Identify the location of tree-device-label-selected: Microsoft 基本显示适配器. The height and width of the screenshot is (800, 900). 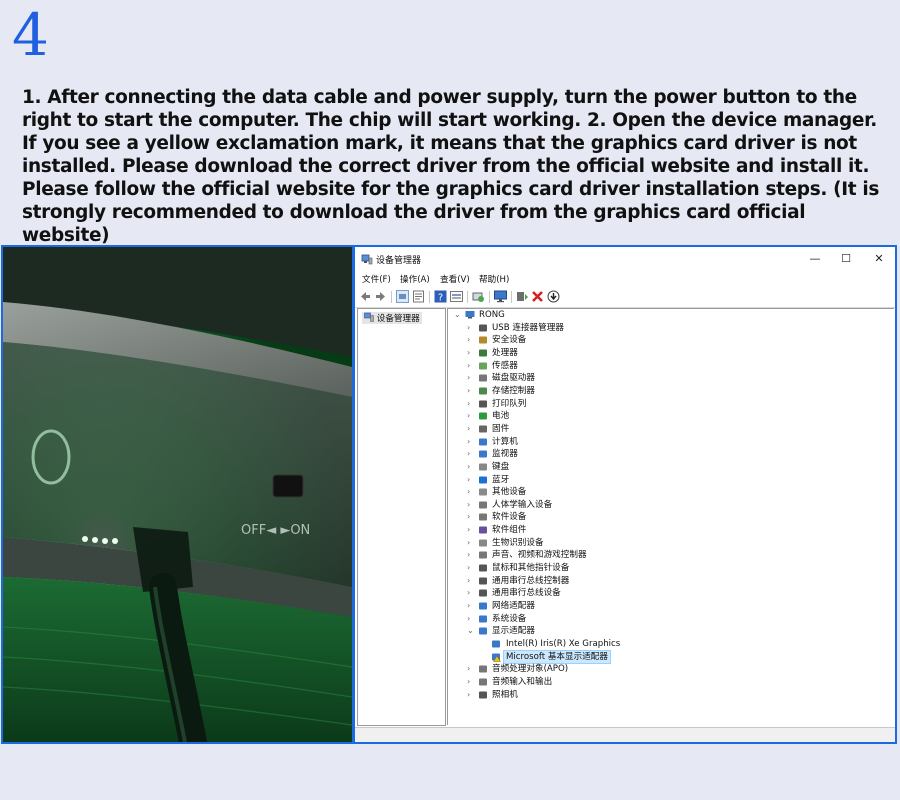
(557, 656).